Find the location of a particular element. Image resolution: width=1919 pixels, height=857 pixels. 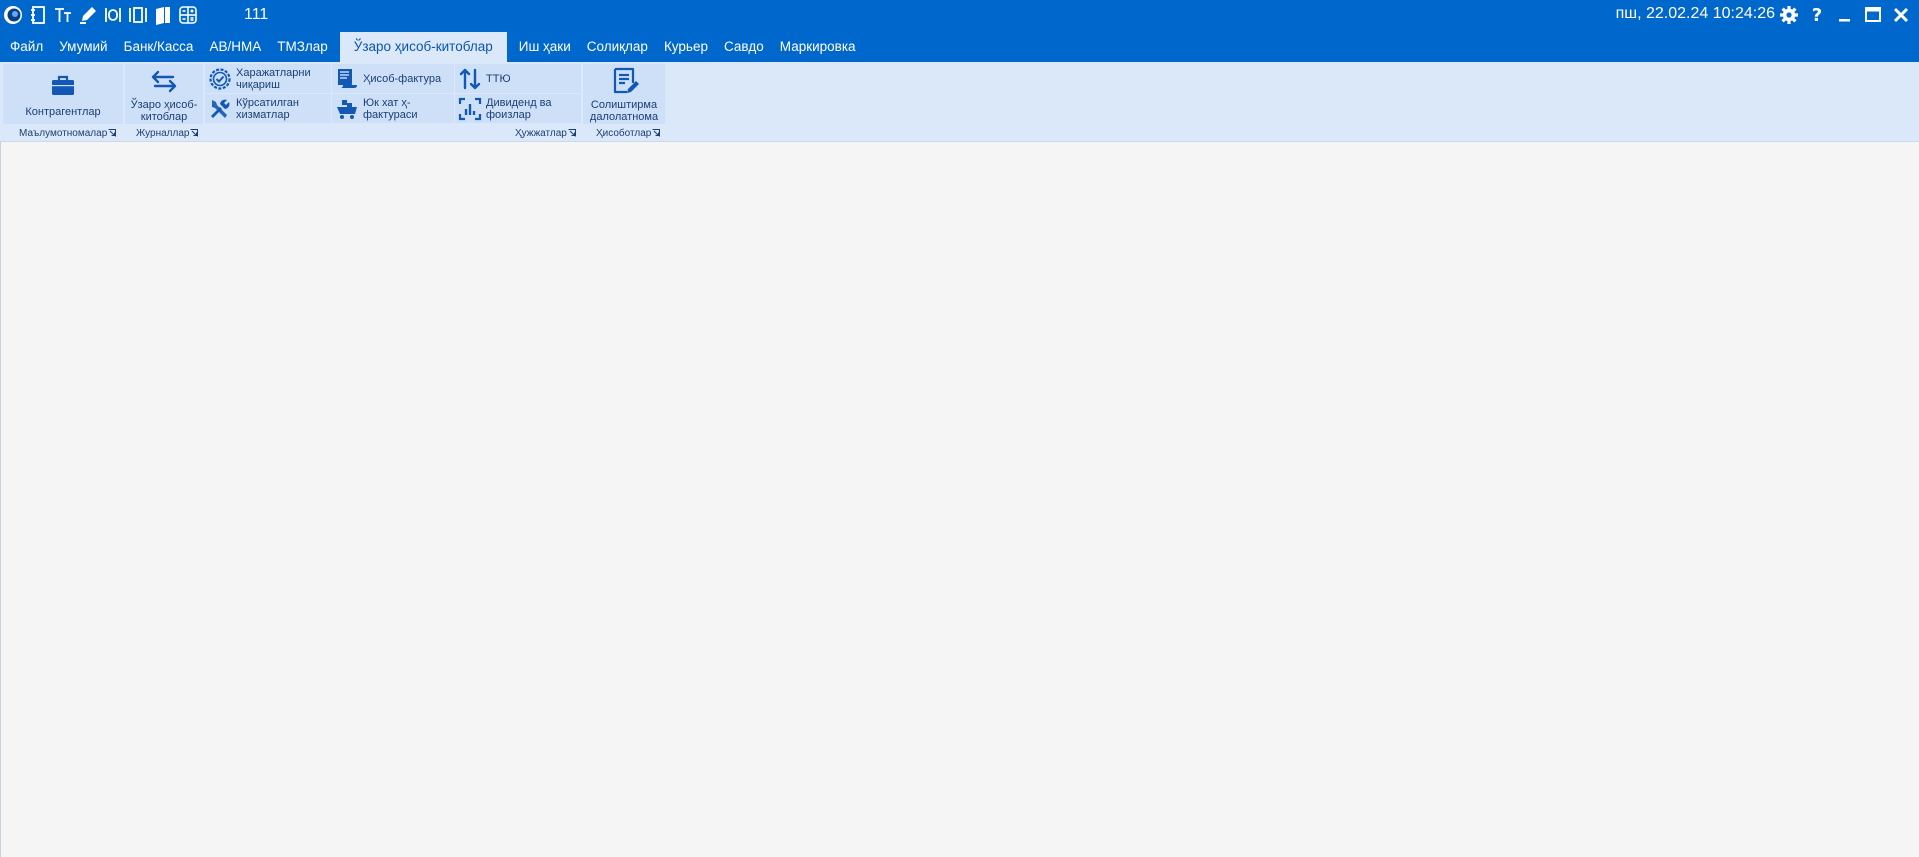

columns-icon is located at coordinates (113, 15).